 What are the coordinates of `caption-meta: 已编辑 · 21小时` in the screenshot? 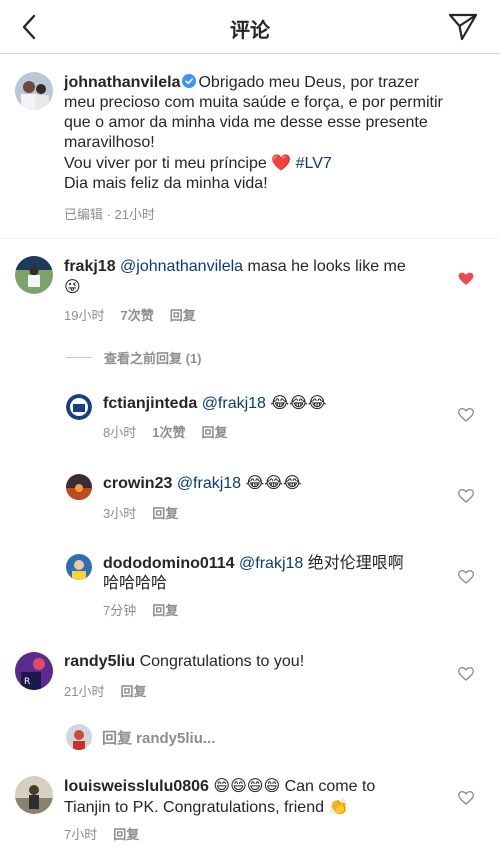 It's located at (109, 213).